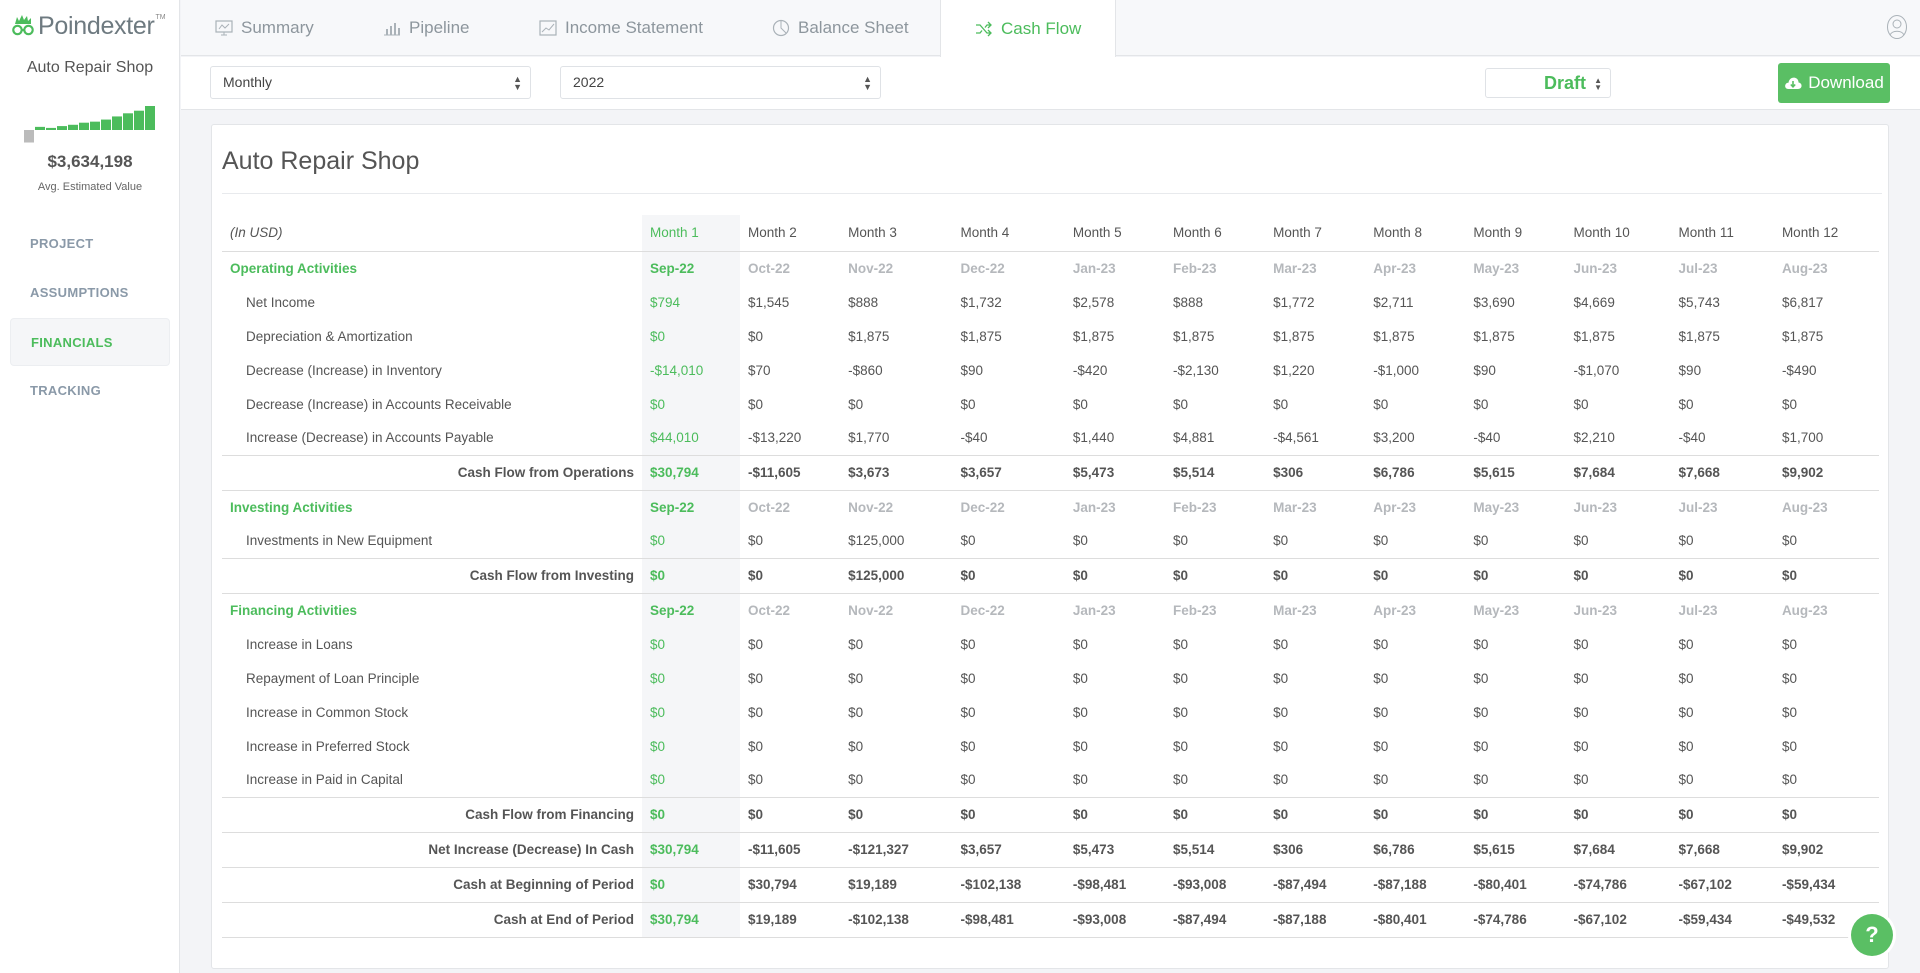  Describe the element at coordinates (432, 849) in the screenshot. I see `summary-label: Net Increase (Decrease) In Cash` at that location.